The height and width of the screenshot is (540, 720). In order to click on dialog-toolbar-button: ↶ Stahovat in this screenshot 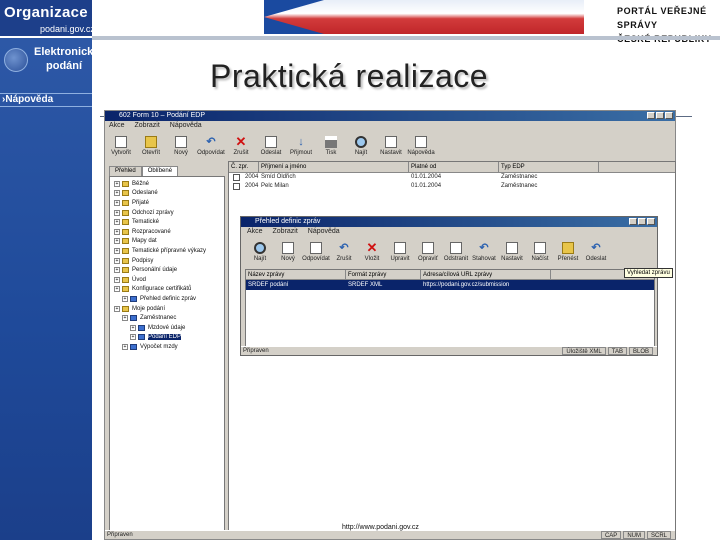, I will do `click(484, 254)`.